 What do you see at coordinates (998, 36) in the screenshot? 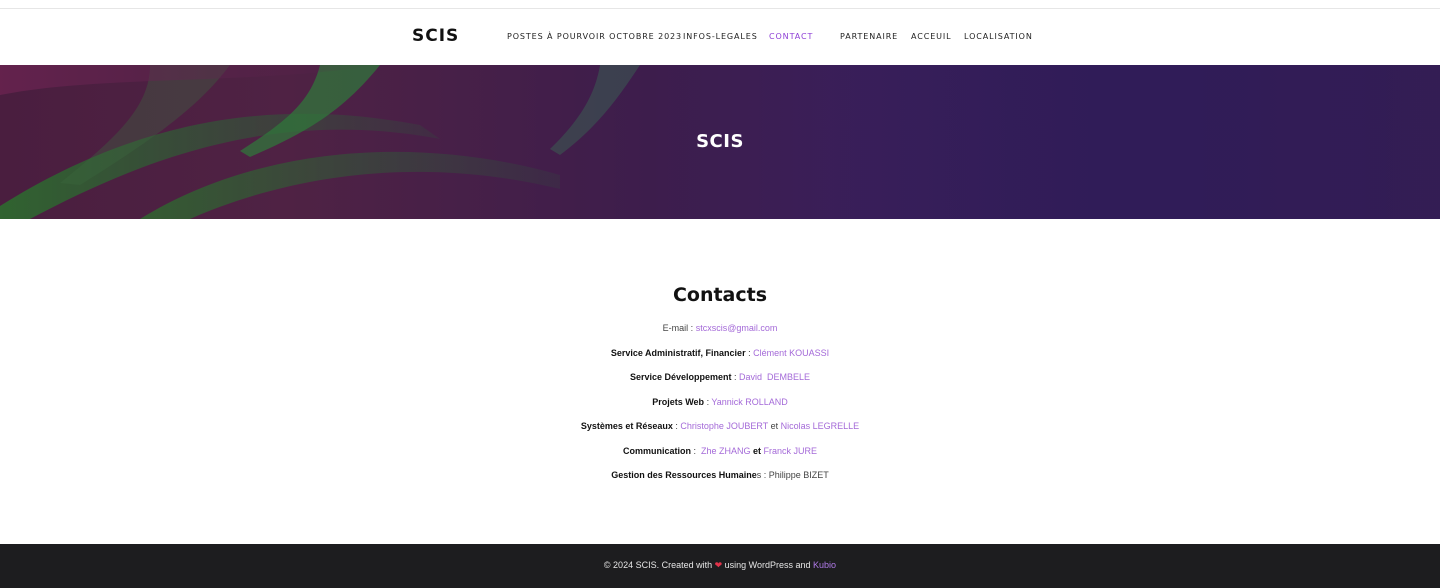
I see `nav-item-localisation: LOCALISATION` at bounding box center [998, 36].